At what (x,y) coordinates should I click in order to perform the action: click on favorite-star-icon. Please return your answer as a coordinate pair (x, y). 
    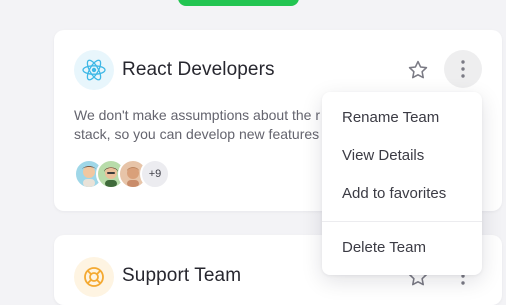
    Looking at the image, I should click on (418, 70).